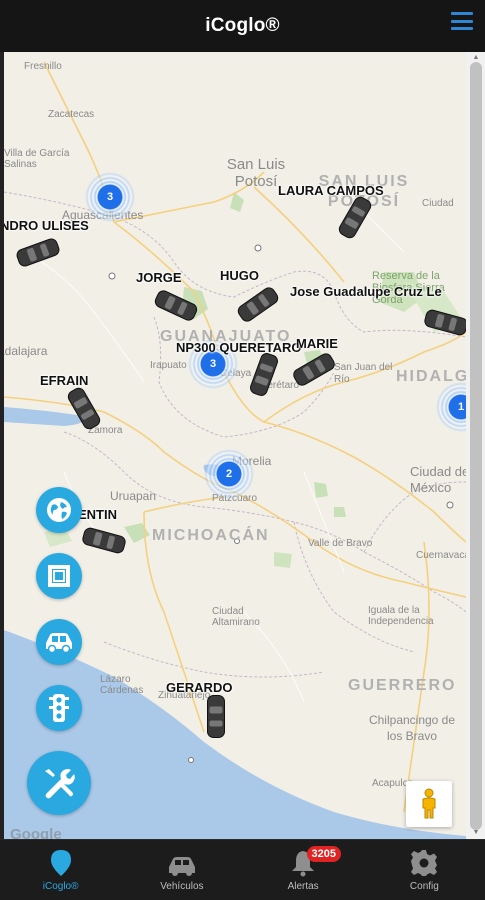  I want to click on place-label: Chilpancingo de los Bravo, so click(412, 728).